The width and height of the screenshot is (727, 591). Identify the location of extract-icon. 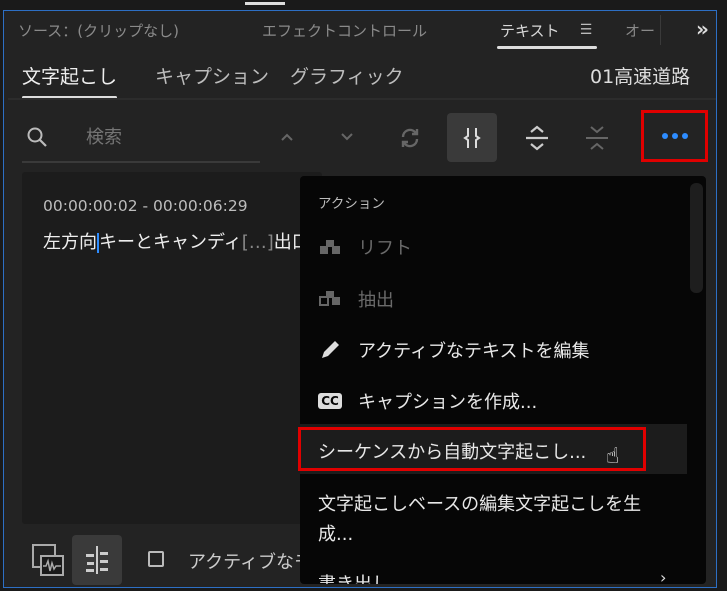
(330, 298).